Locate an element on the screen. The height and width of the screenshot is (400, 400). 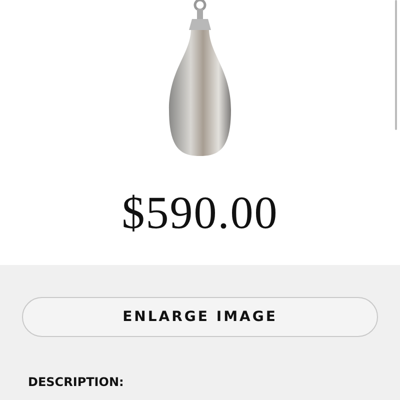
price: $590.00 is located at coordinates (200, 212).